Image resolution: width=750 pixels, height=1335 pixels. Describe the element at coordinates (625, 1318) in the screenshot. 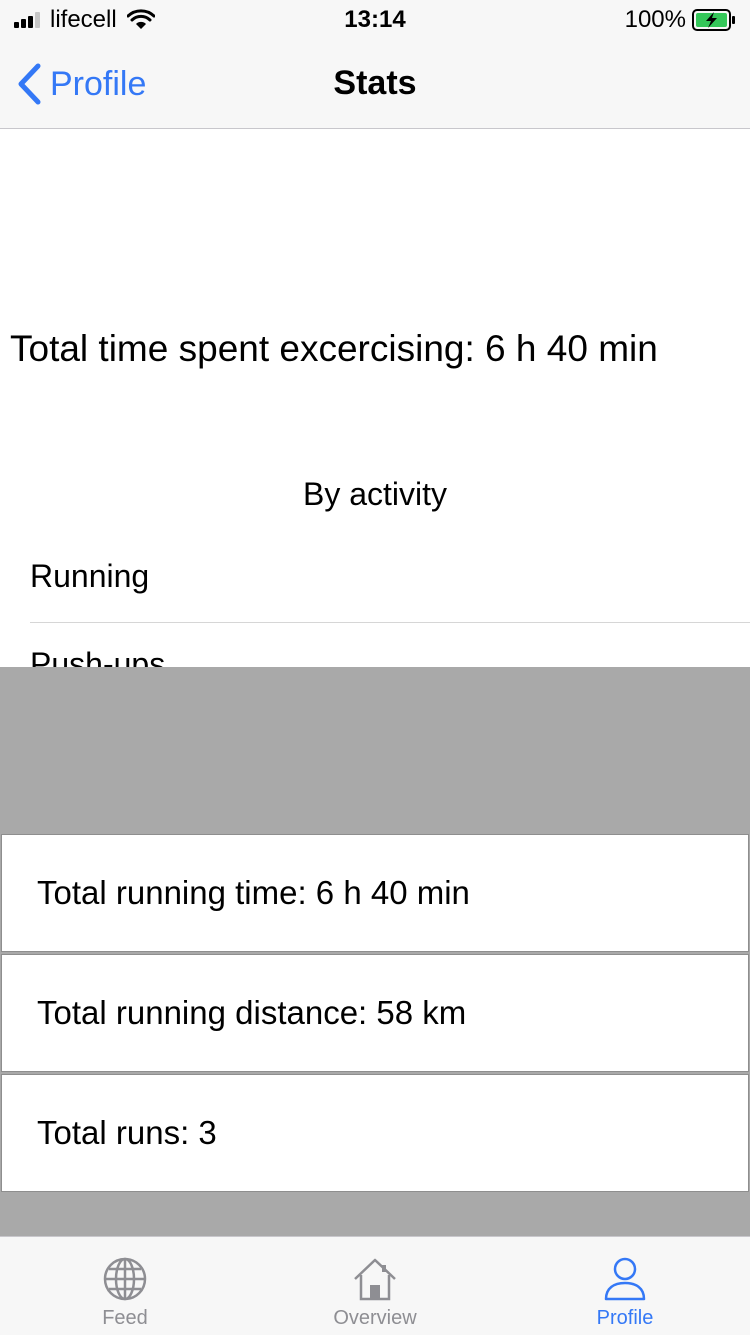

I see `tab-label: Profile` at that location.